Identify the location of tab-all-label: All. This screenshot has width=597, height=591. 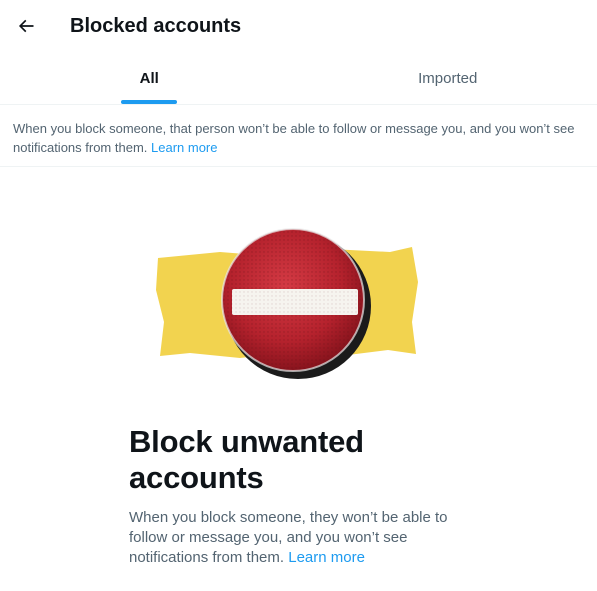
(149, 78).